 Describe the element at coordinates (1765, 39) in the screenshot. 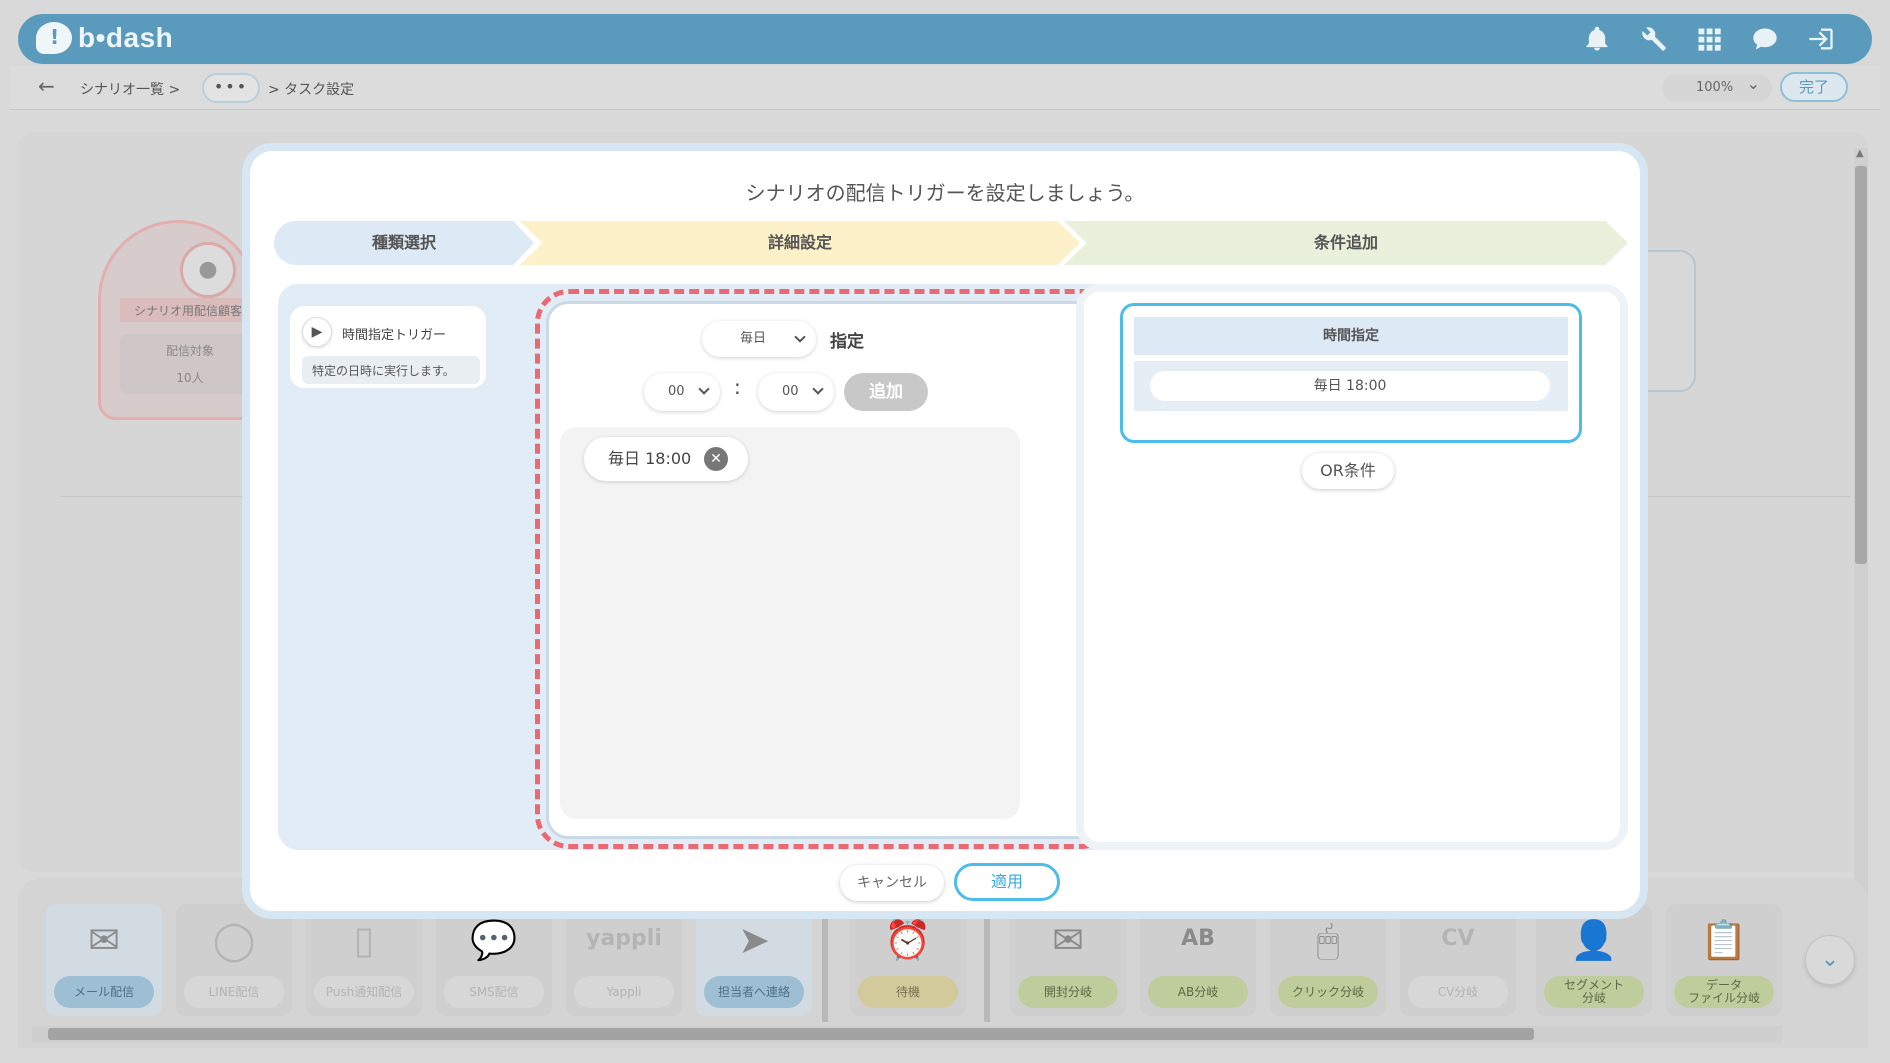

I see `chat-bubble-icon` at that location.